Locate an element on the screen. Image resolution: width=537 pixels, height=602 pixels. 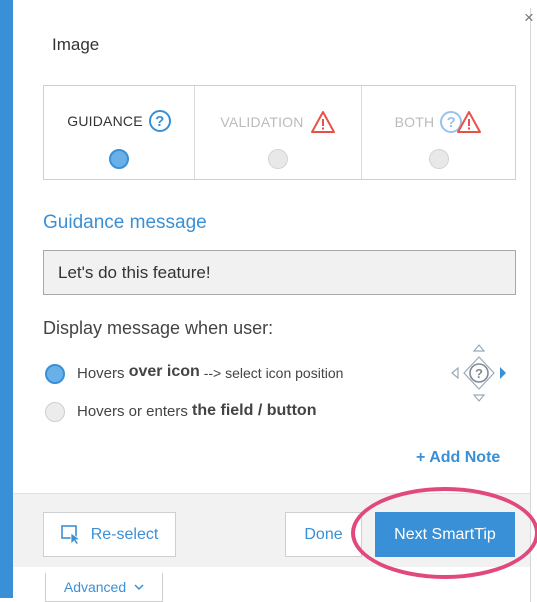
mode-both-label: BOTH ? is located at coordinates (438, 122).